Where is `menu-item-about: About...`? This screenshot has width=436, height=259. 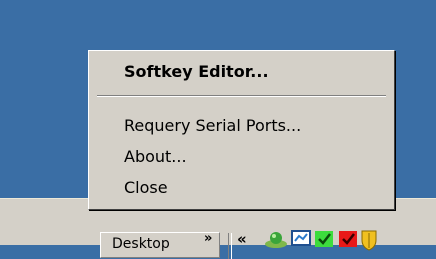 menu-item-about: About... is located at coordinates (241, 157).